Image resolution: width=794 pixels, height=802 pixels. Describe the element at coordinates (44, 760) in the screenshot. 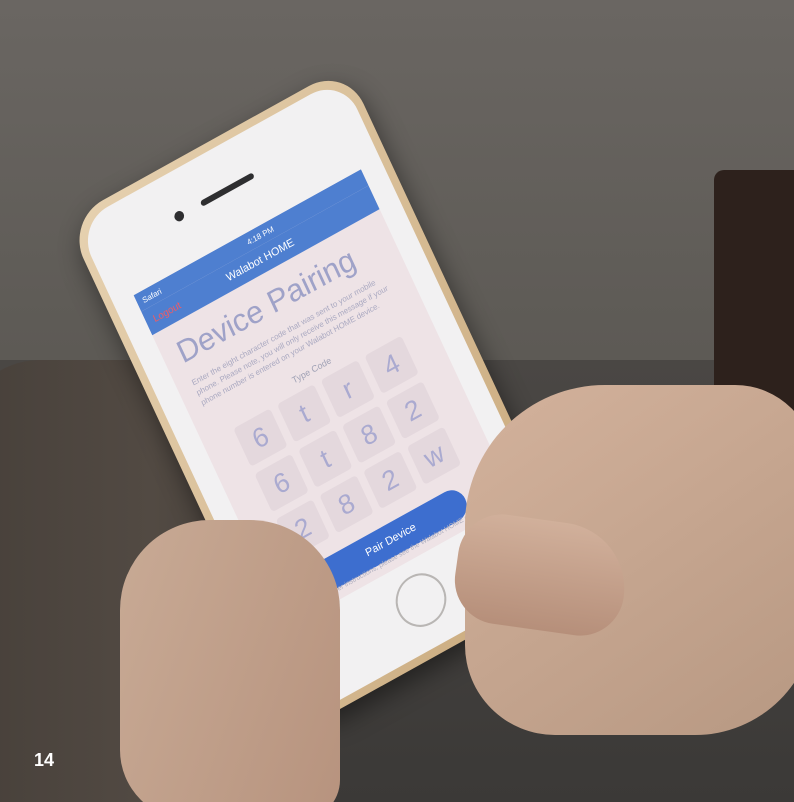

I see `page-number: 14` at that location.